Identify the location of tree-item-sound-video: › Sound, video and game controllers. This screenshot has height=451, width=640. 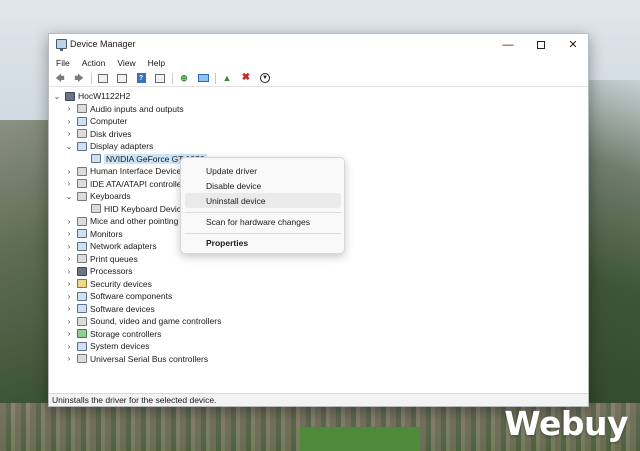
(143, 321).